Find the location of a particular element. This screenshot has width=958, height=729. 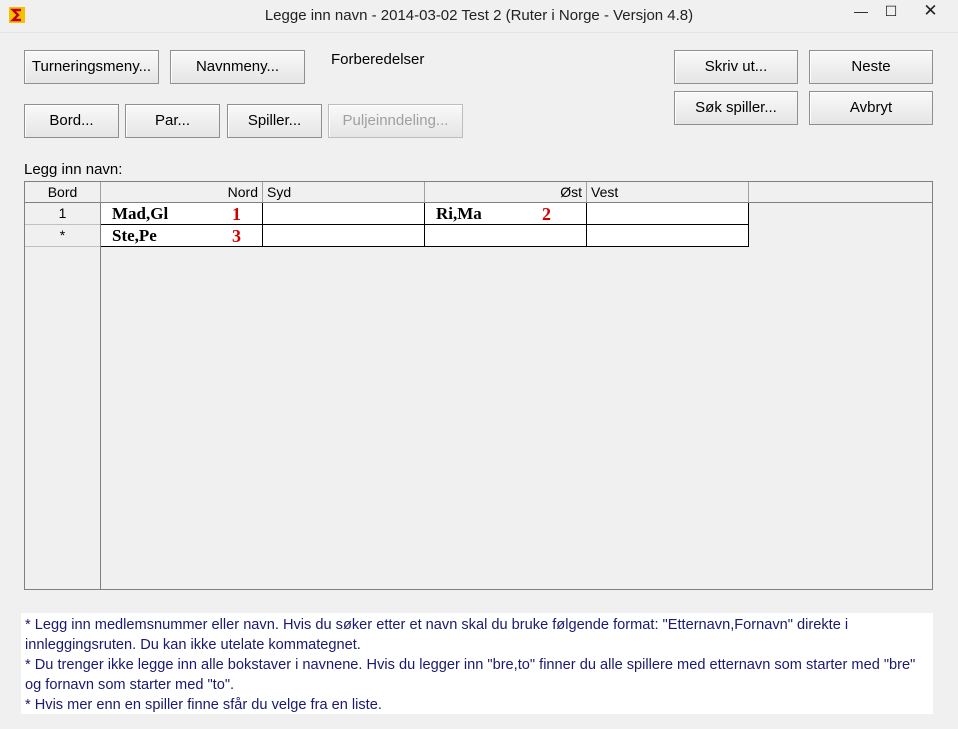

row-header: 1 is located at coordinates (62, 214).